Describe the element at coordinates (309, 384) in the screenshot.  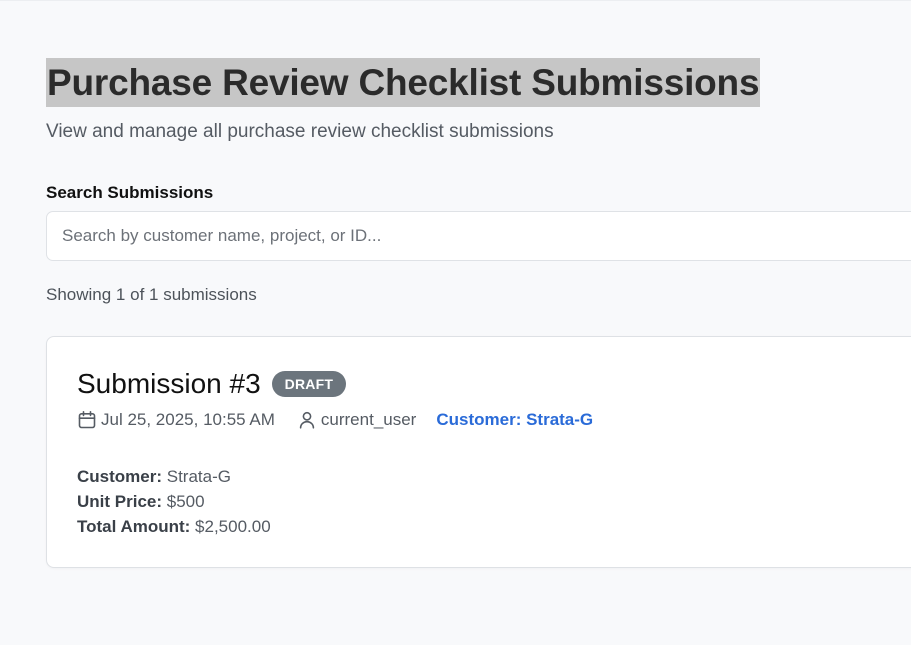
I see `status-badge: DRAFT` at that location.